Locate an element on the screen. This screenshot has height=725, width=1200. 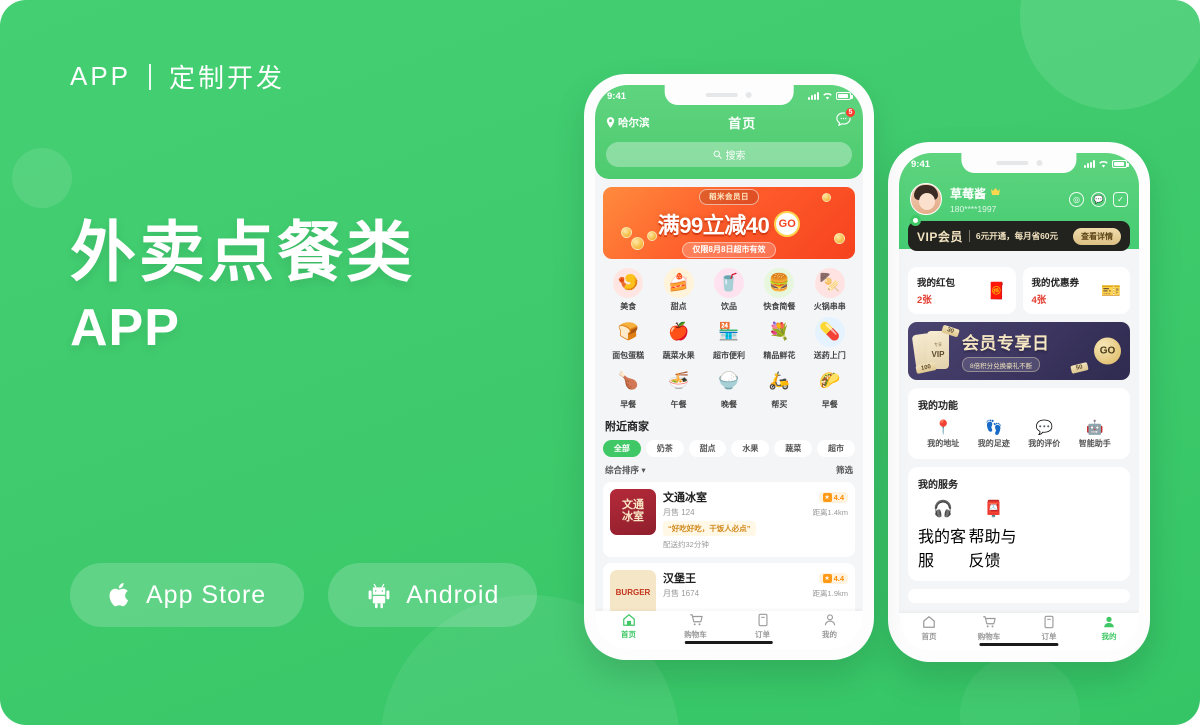
service-item-feedback: 📮 帮助与反馈 is located at coordinates (994, 535).